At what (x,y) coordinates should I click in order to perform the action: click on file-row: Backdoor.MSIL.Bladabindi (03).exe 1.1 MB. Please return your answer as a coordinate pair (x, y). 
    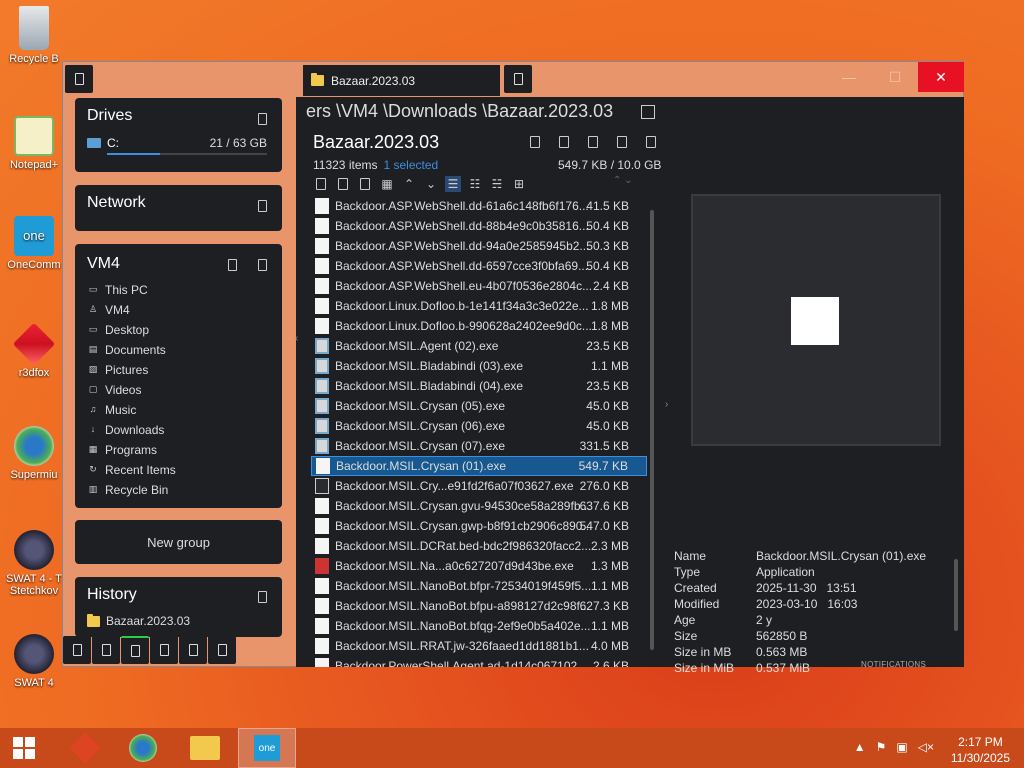
    Looking at the image, I should click on (479, 366).